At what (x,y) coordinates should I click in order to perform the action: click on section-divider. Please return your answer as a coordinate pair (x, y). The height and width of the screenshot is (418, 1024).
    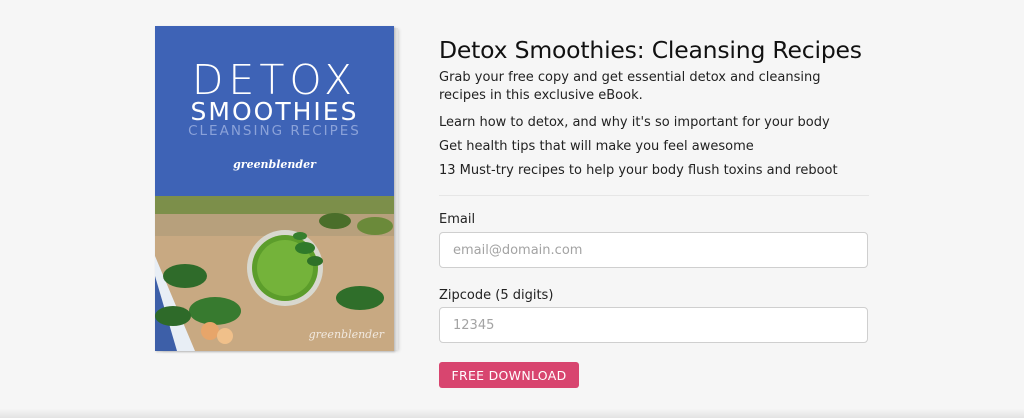
    Looking at the image, I should click on (654, 195).